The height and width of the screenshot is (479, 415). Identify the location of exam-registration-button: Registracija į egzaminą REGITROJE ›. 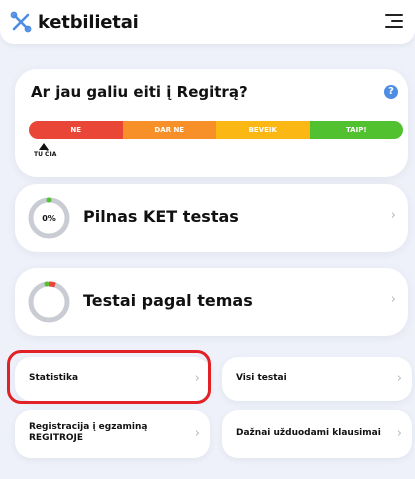
(112, 434).